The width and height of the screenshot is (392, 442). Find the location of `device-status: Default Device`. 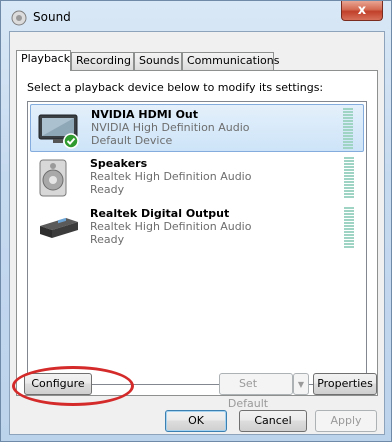

device-status: Default Device is located at coordinates (132, 140).